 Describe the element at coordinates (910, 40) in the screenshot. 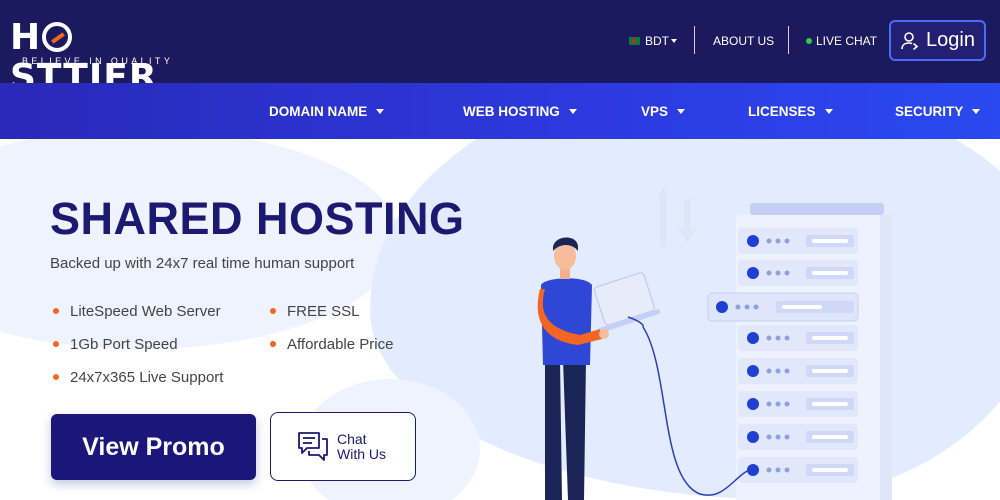

I see `user-login-icon` at that location.